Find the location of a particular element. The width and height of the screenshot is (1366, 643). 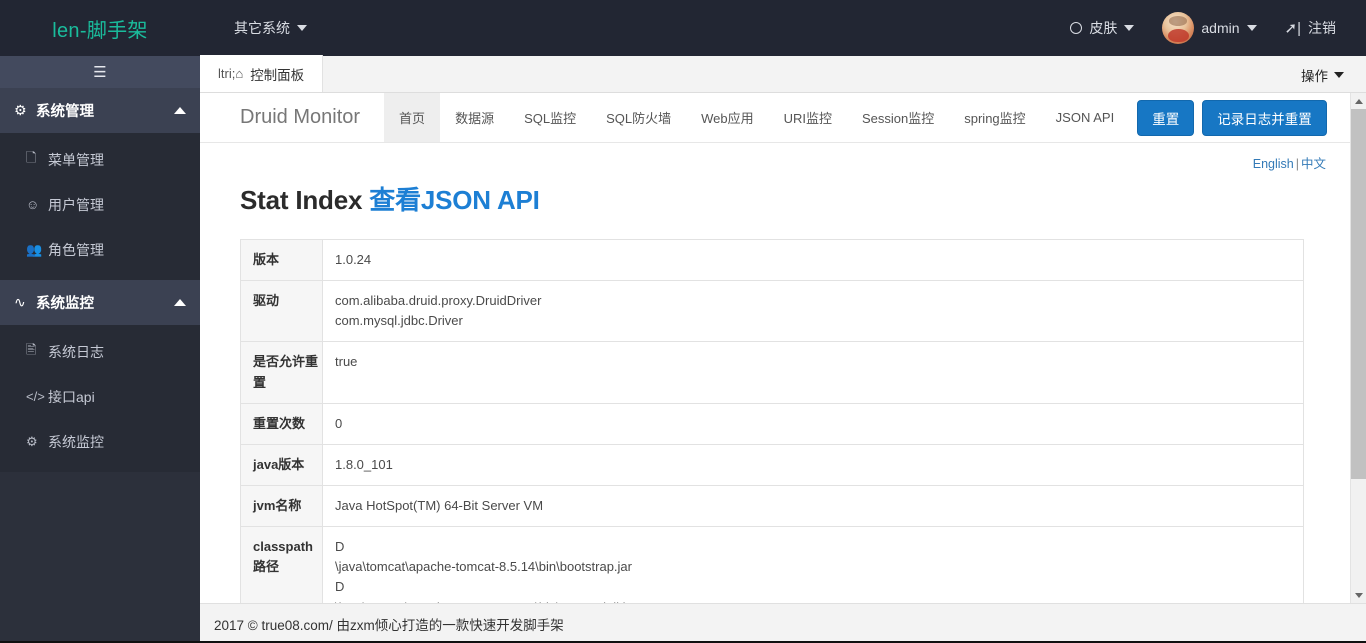

value-line: com.mysql.jdbc.Driver is located at coordinates (399, 321).